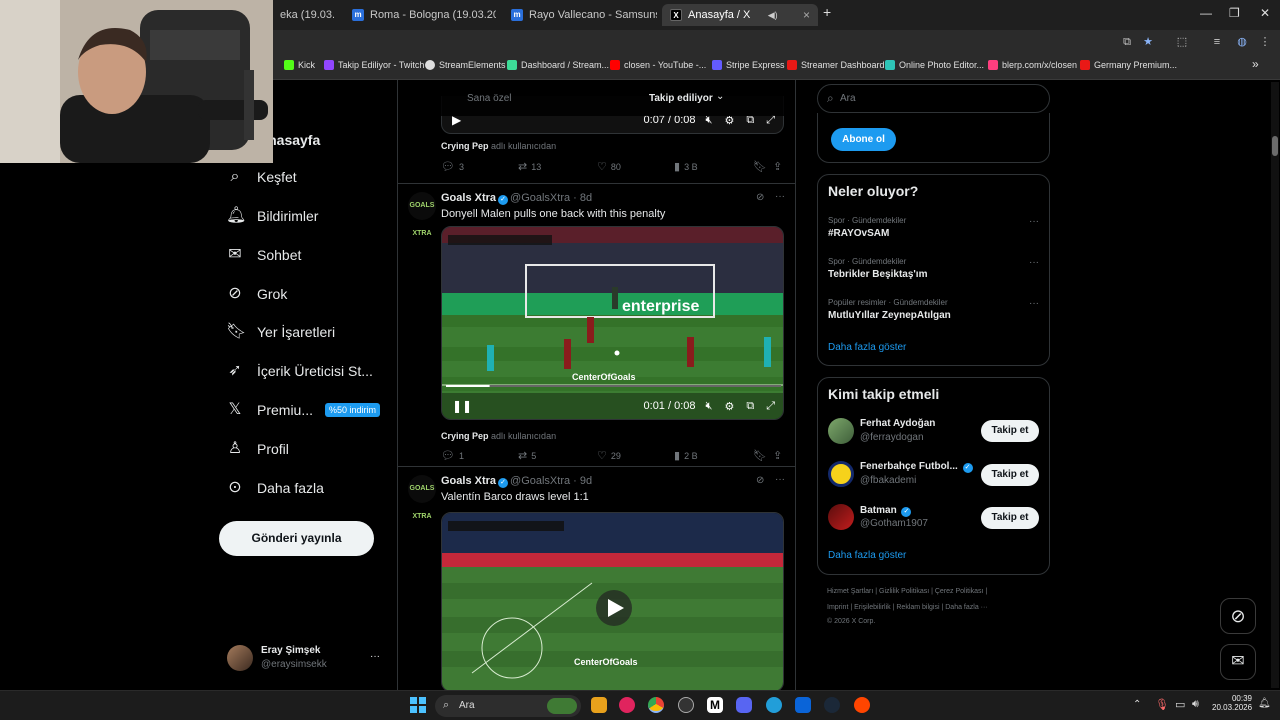 The height and width of the screenshot is (720, 1280). Describe the element at coordinates (774, 705) in the screenshot. I see `telegram-icon` at that location.